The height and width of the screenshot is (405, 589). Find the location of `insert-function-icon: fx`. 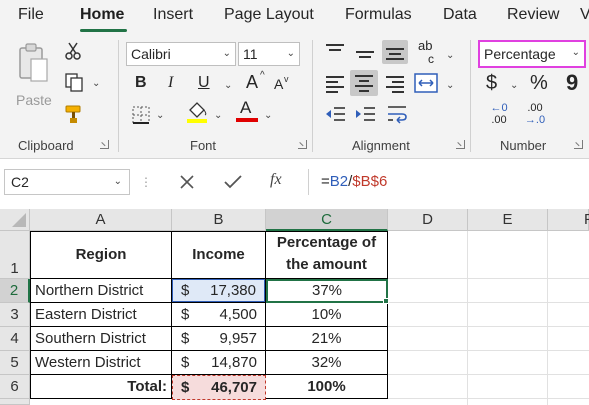

insert-function-icon: fx is located at coordinates (276, 180).